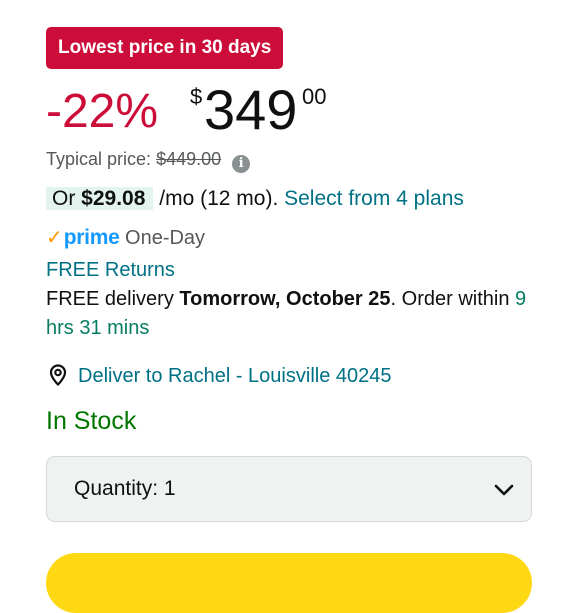 The width and height of the screenshot is (580, 613). What do you see at coordinates (110, 299) in the screenshot?
I see `delivery-prefix: FREE delivery` at bounding box center [110, 299].